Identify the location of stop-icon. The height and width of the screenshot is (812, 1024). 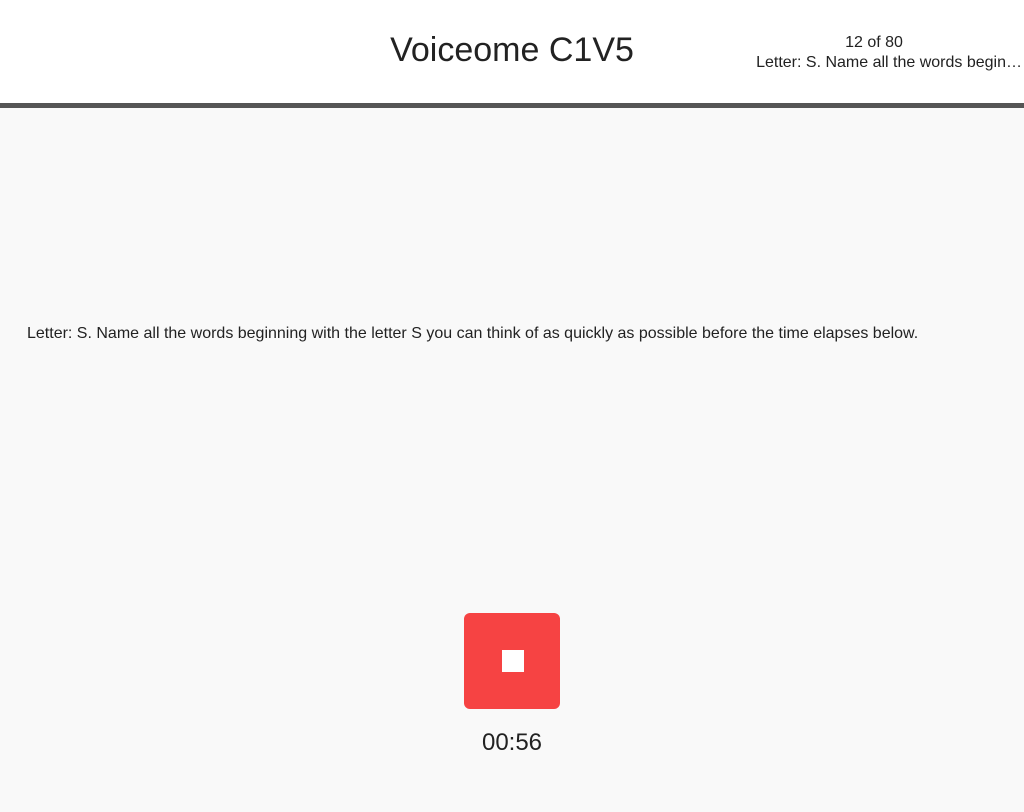
(513, 661).